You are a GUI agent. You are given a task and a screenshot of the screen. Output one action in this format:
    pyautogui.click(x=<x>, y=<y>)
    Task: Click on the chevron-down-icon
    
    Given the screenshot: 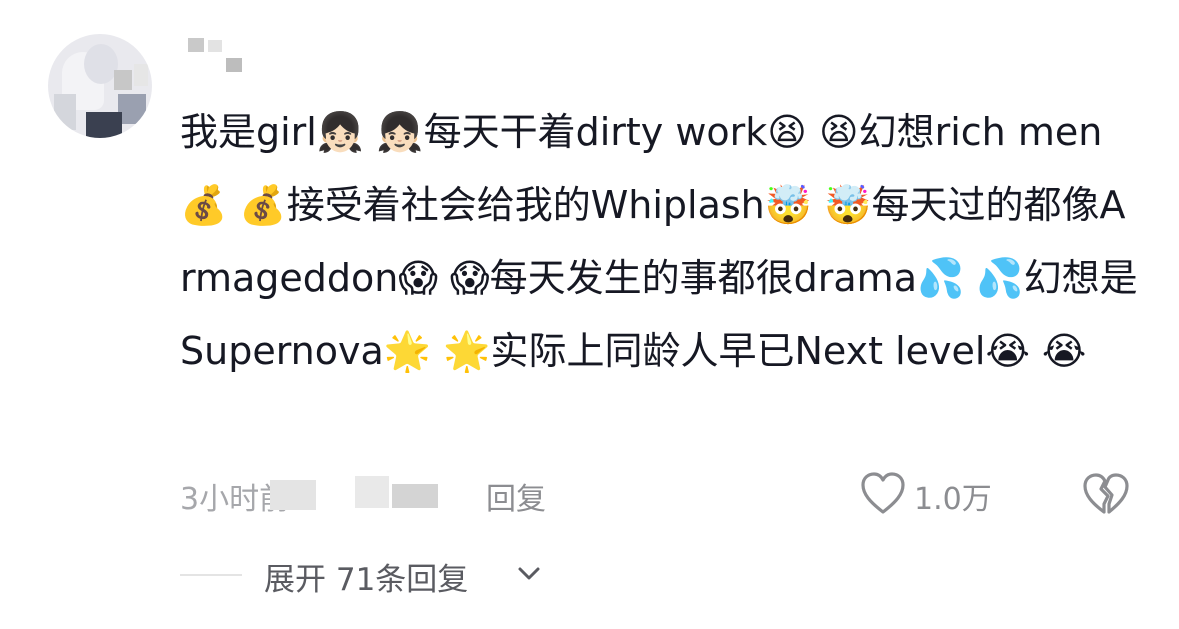 What is the action you would take?
    pyautogui.click(x=529, y=573)
    